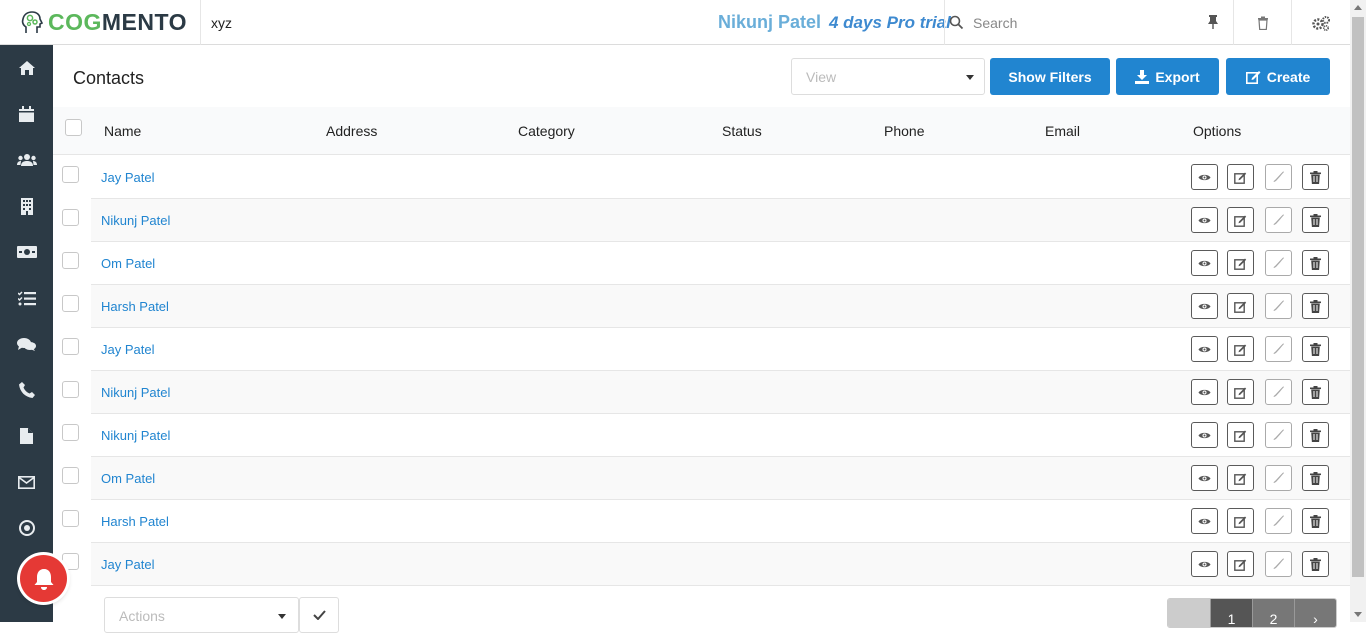 The image size is (1366, 633). I want to click on column-header-phone: Phone, so click(904, 131).